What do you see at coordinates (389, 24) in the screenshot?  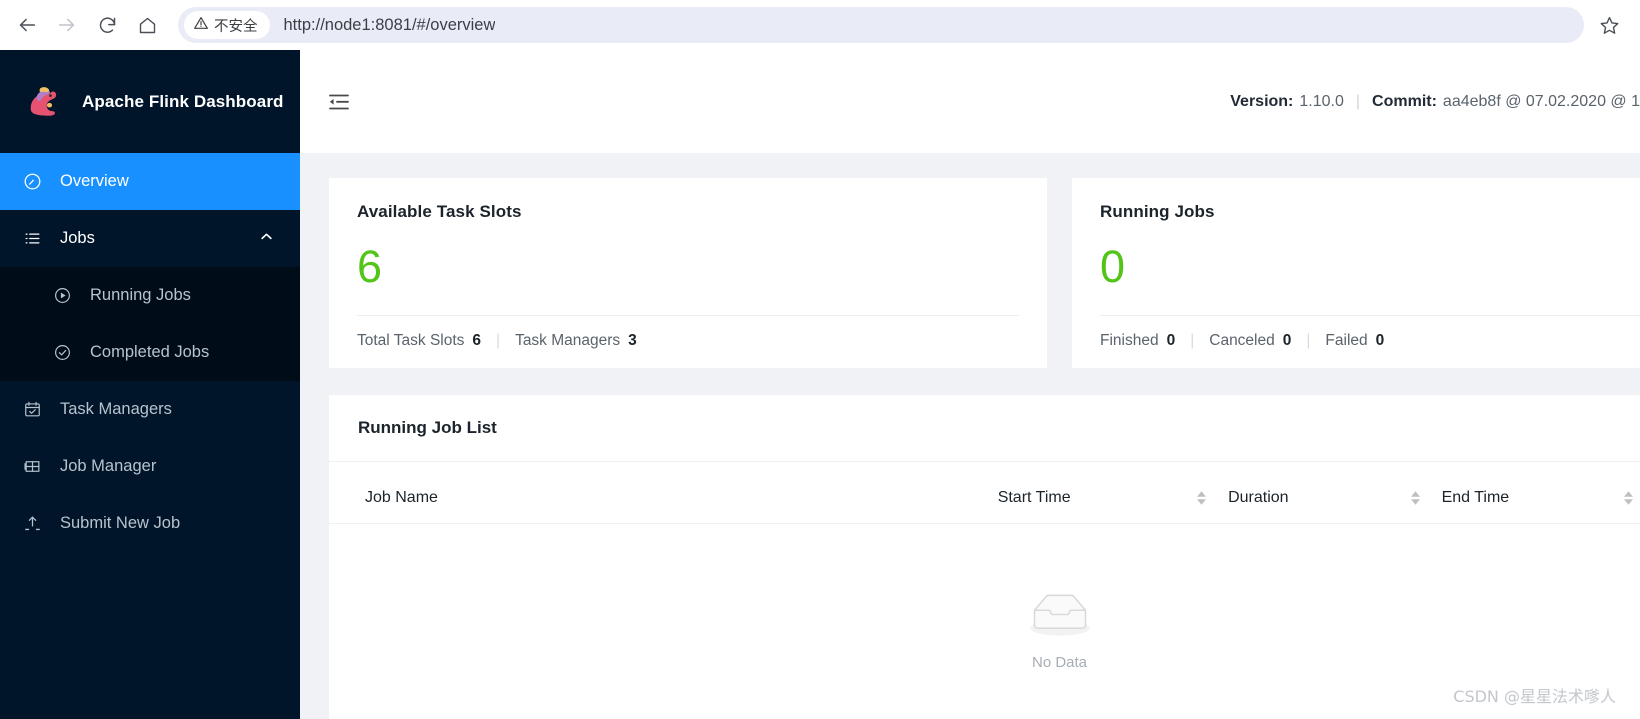 I see `url-text: http://node1:8081/#/overview` at bounding box center [389, 24].